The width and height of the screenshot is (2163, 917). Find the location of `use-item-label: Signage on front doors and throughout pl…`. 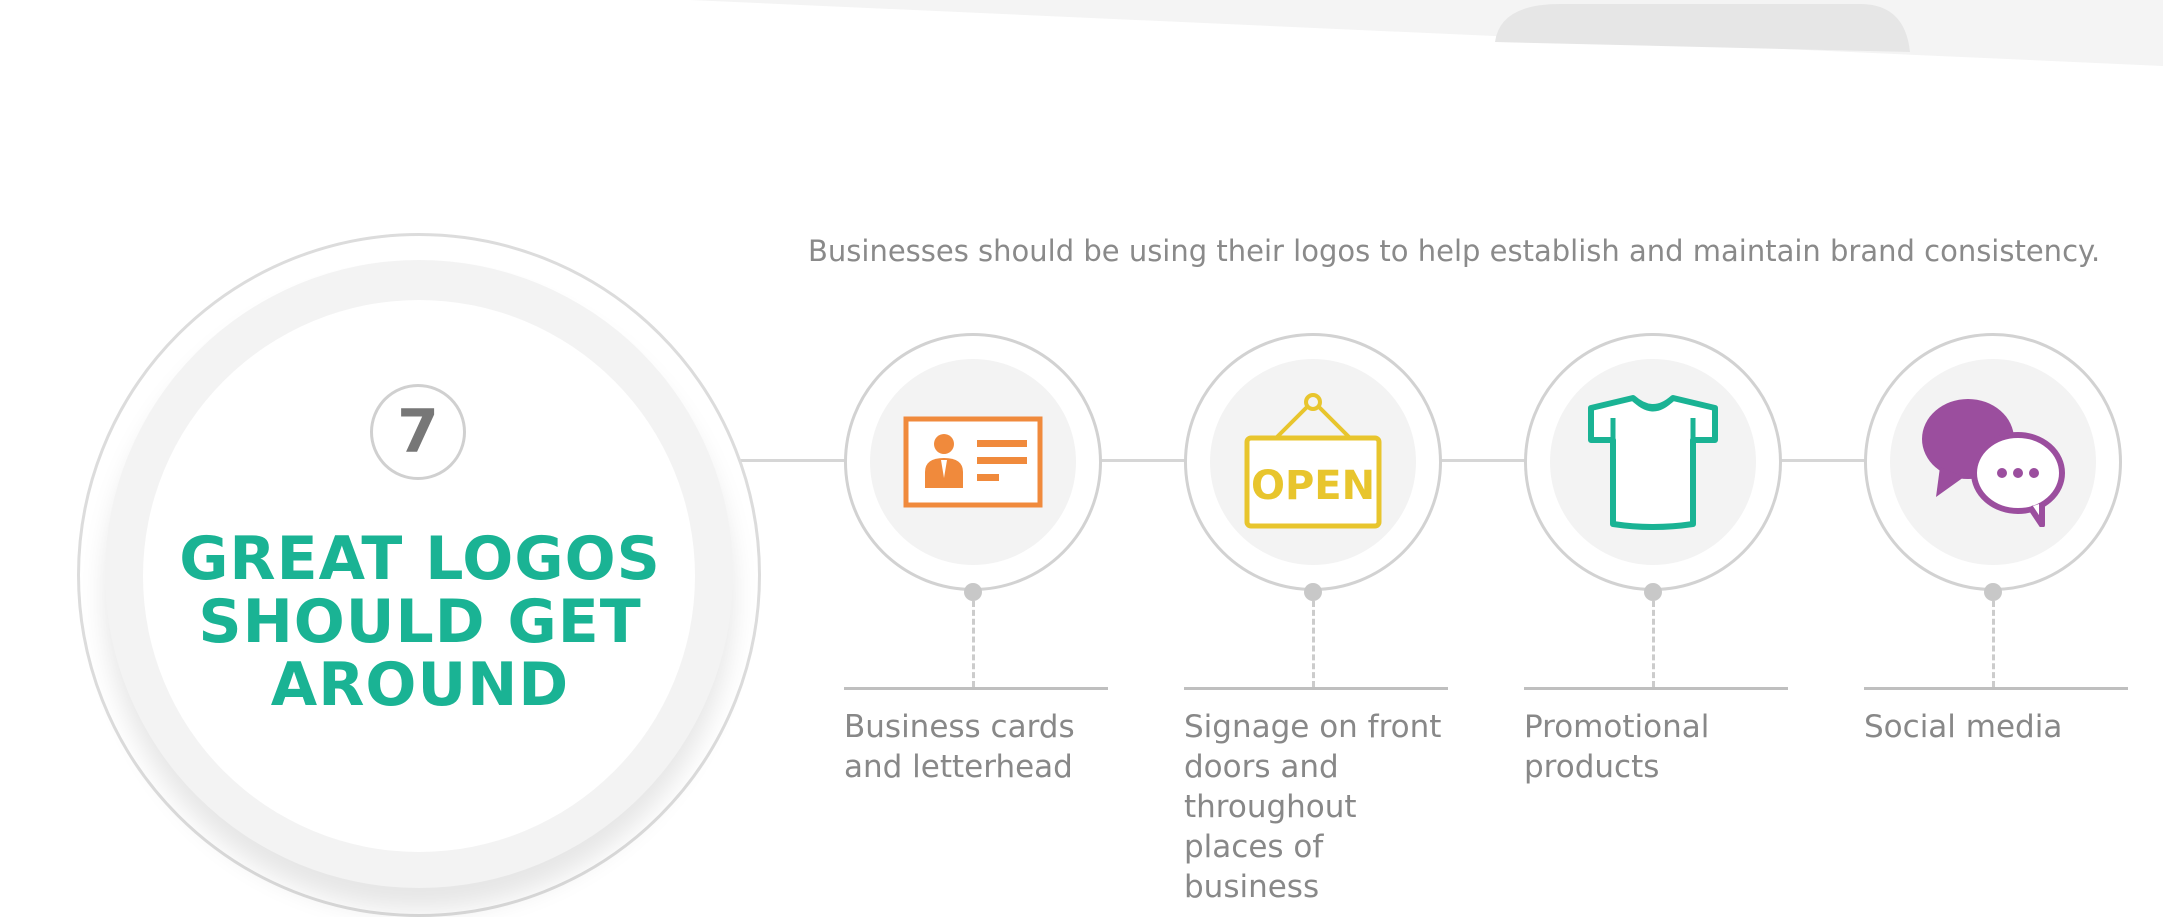

use-item-label: Signage on front doors and throughout pl… is located at coordinates (1313, 807).